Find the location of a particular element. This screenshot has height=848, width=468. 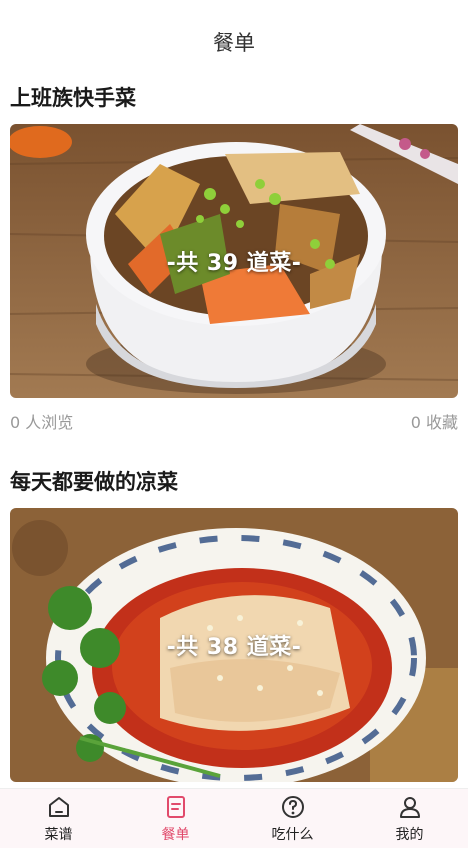

menu-stats: 0 人浏览 0 收藏 is located at coordinates (234, 421).